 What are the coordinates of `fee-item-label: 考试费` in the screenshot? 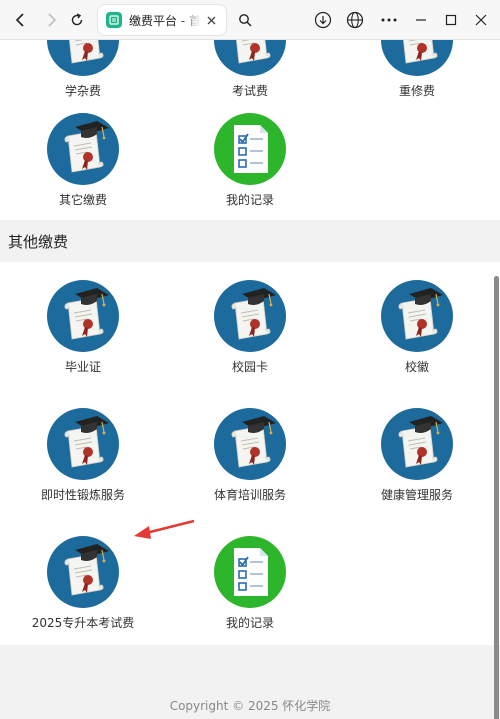 It's located at (249, 91).